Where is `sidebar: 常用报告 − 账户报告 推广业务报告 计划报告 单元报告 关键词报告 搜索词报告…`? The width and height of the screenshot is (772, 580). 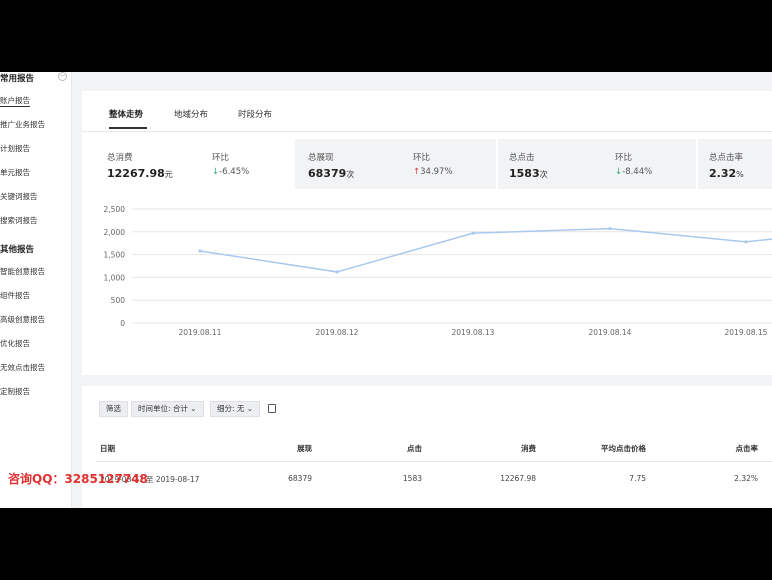 sidebar: 常用报告 − 账户报告 推广业务报告 计划报告 单元报告 关键词报告 搜索词报告… is located at coordinates (36, 290).